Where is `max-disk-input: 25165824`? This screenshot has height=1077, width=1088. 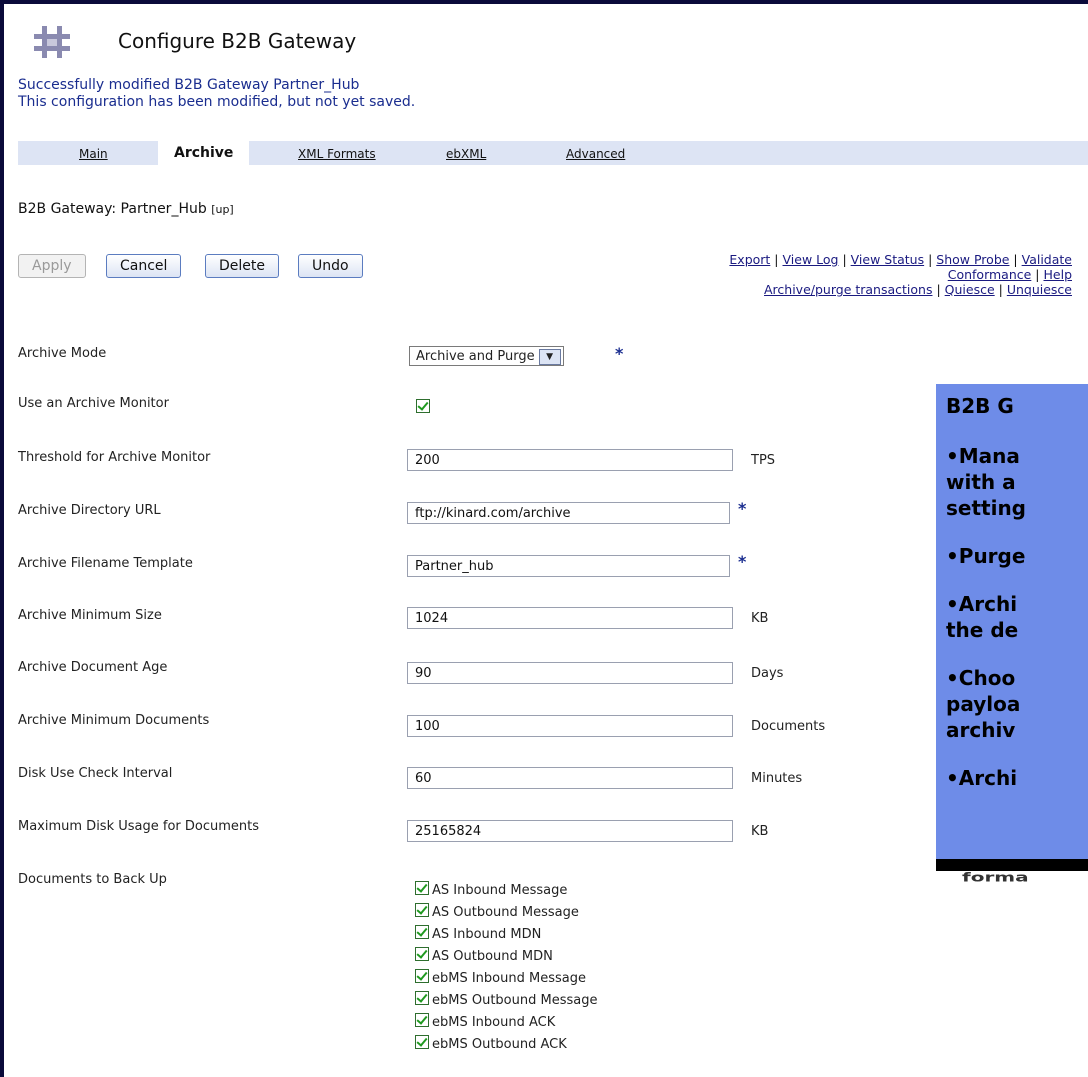
max-disk-input: 25165824 is located at coordinates (570, 831).